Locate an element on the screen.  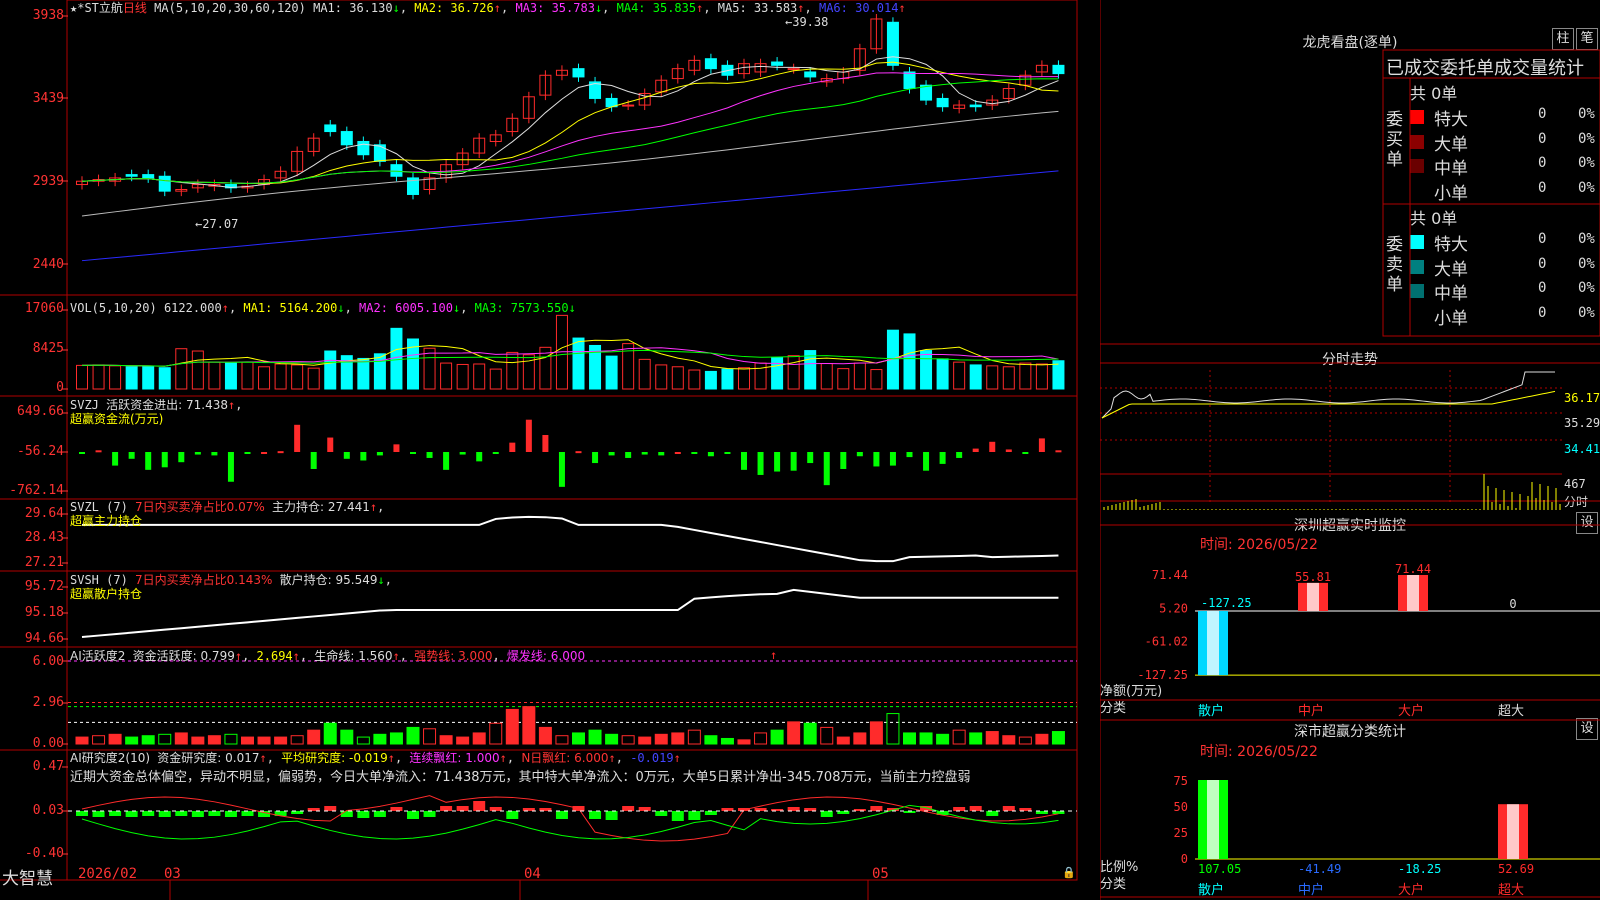
classify-bar is located at coordinates (1213, 819).